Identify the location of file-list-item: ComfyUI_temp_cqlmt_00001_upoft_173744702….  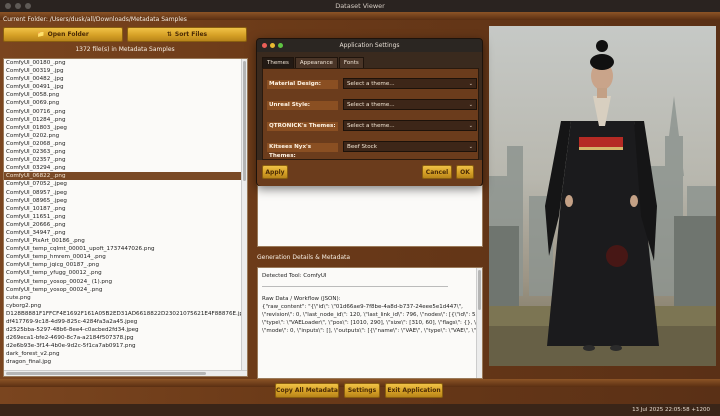
(125, 249).